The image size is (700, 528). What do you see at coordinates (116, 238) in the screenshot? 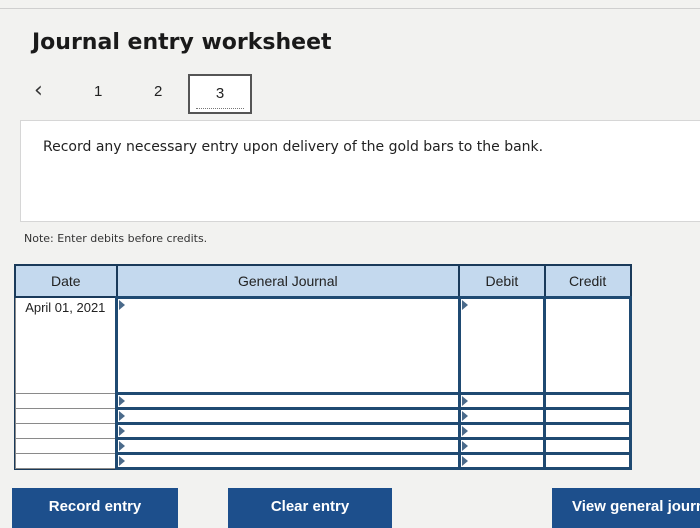
I see `note-text: Note: Enter debits before credits.` at bounding box center [116, 238].